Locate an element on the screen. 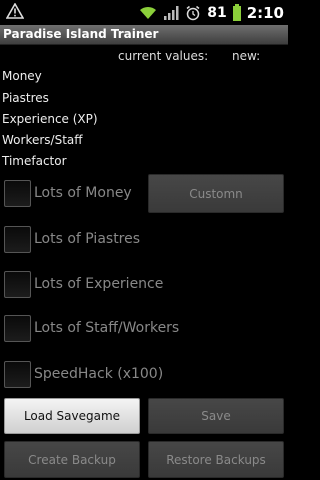  warning-icon is located at coordinates (15, 11).